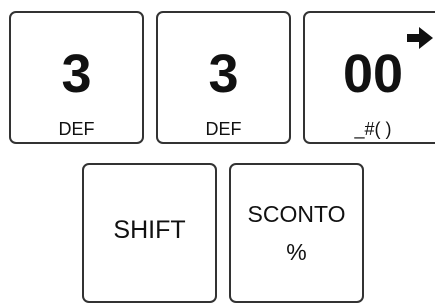 The height and width of the screenshot is (303, 435). Describe the element at coordinates (373, 129) in the screenshot. I see `key-sublabel: _#( )` at that location.